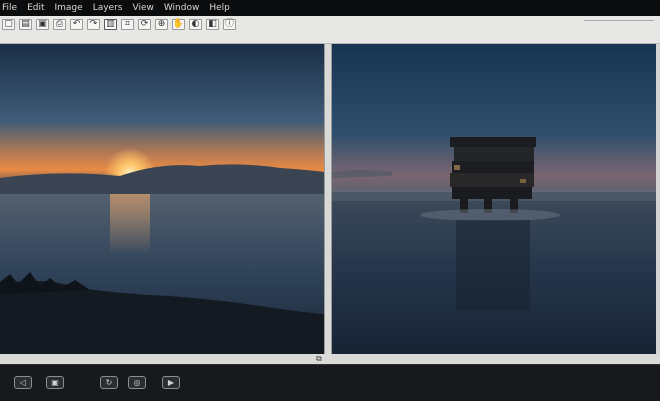 This screenshot has width=660, height=401. What do you see at coordinates (161, 24) in the screenshot?
I see `zoom-icon: ⊕` at bounding box center [161, 24].